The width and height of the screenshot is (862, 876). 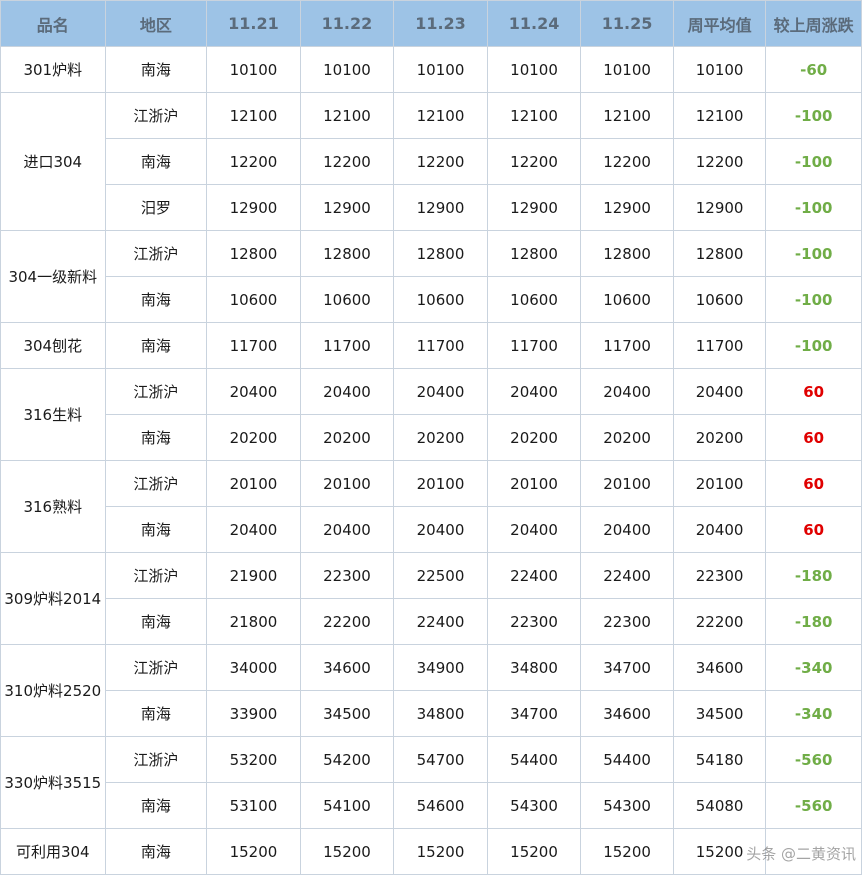 I want to click on header-row: 品名 地区 11.21 11.22 11.23 11.24 11.25 周平均值 较上周涨跌, so click(x=431, y=23).